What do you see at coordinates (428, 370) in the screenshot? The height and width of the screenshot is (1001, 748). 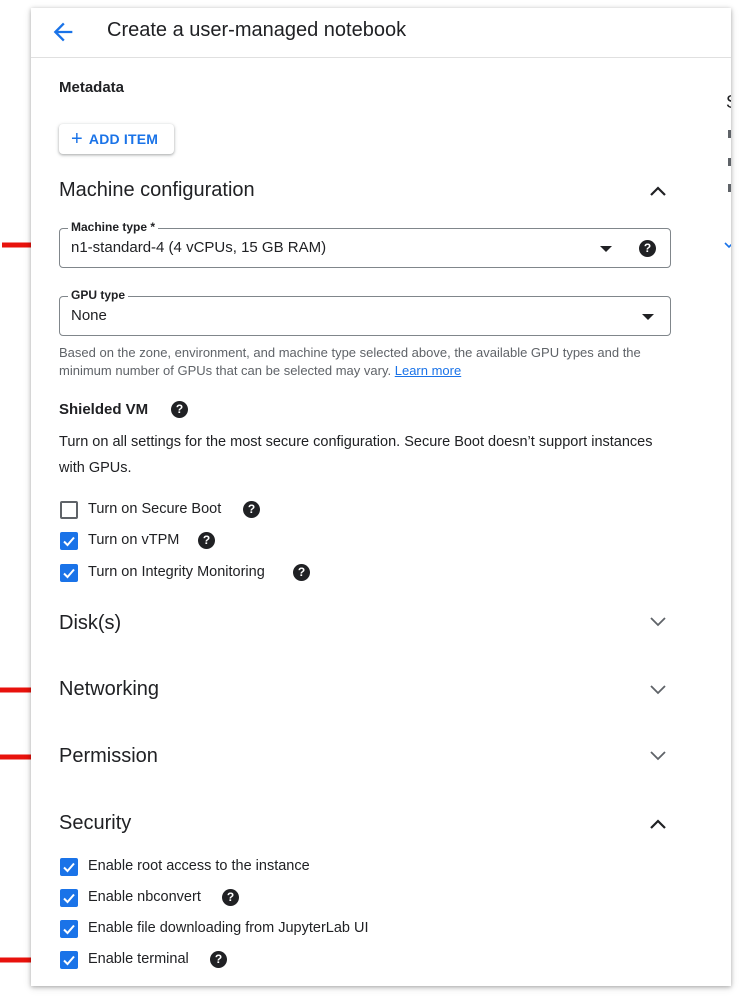 I see `learn-more-link: Learn more` at bounding box center [428, 370].